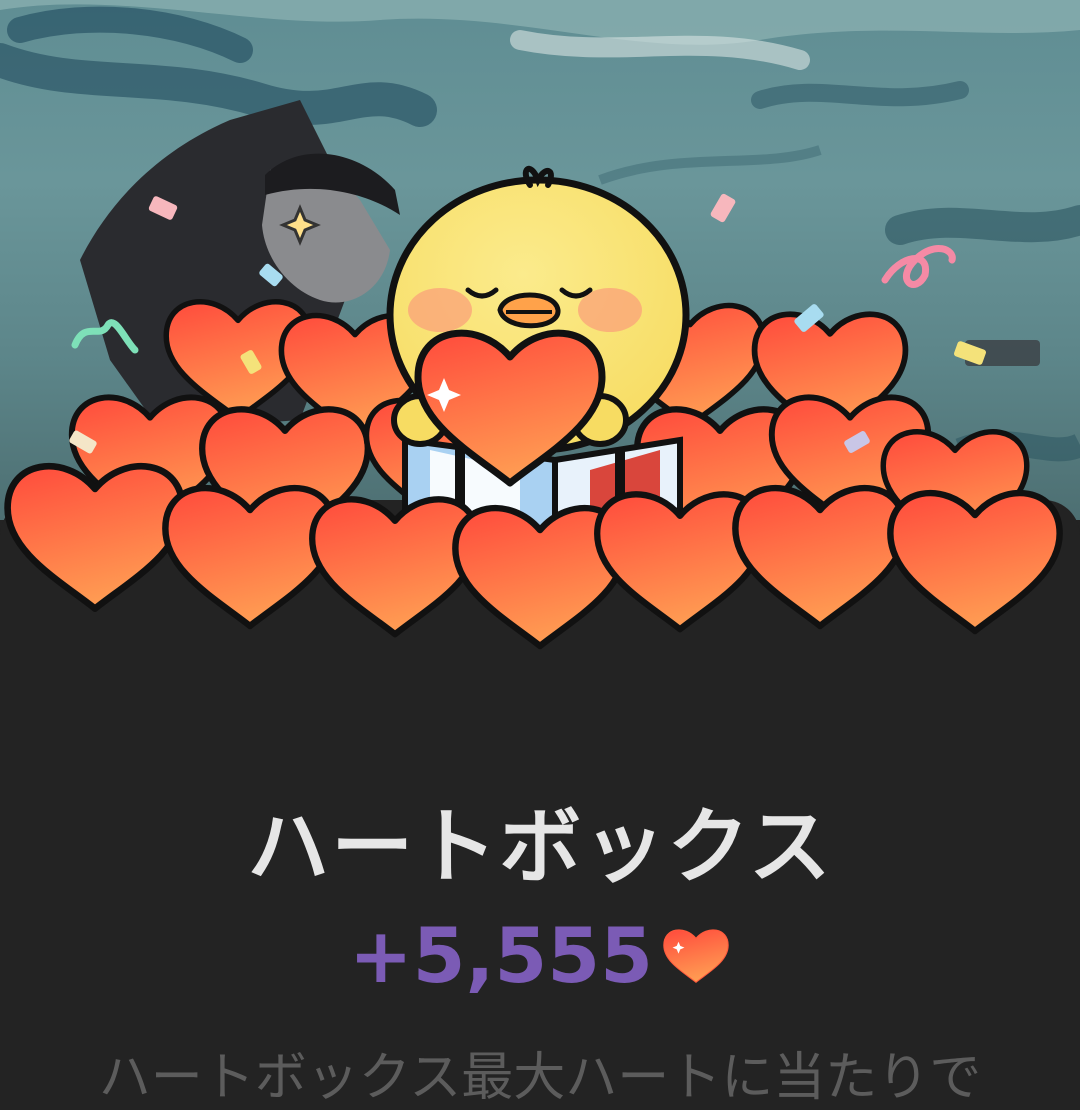 Image resolution: width=1080 pixels, height=1110 pixels. I want to click on popup-description: ハートボックス最大ハートに当たりで, so click(540, 1078).